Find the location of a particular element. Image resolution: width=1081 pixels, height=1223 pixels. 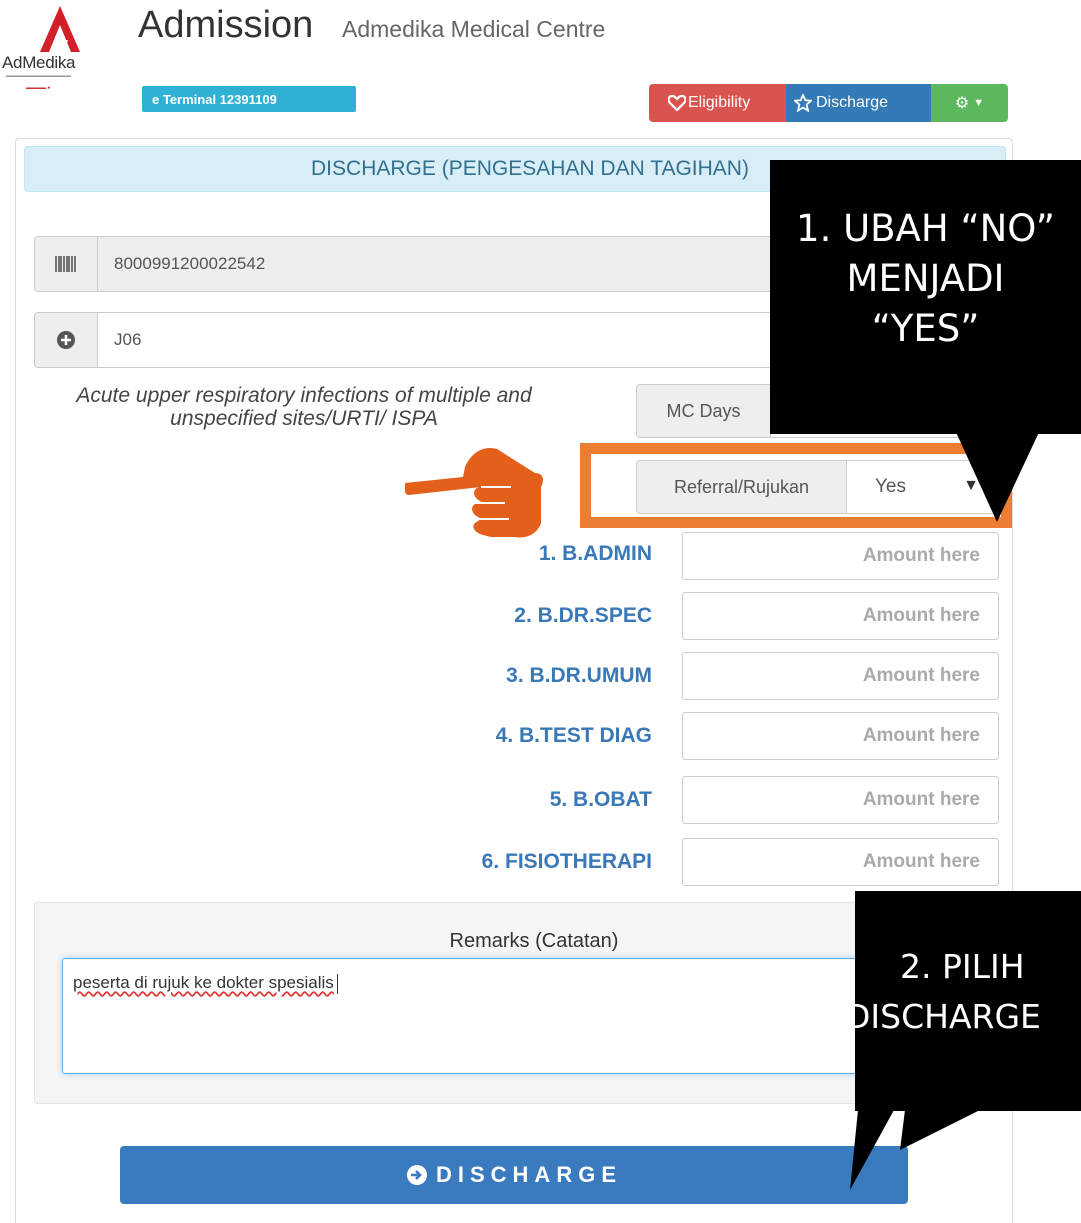

discharge-tab-label: Discharge is located at coordinates (852, 102).